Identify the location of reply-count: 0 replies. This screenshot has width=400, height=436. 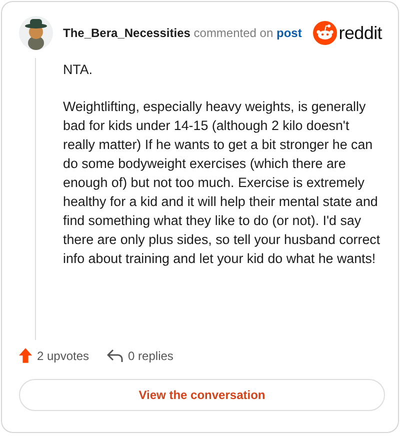
(151, 355).